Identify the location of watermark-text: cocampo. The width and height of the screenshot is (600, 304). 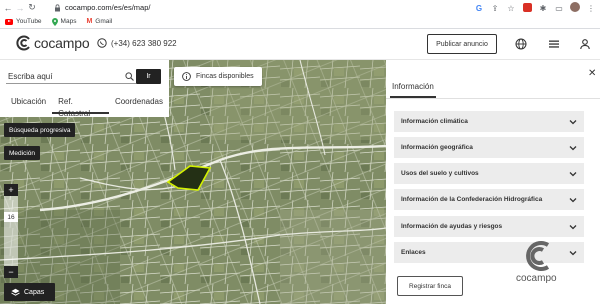
(536, 278).